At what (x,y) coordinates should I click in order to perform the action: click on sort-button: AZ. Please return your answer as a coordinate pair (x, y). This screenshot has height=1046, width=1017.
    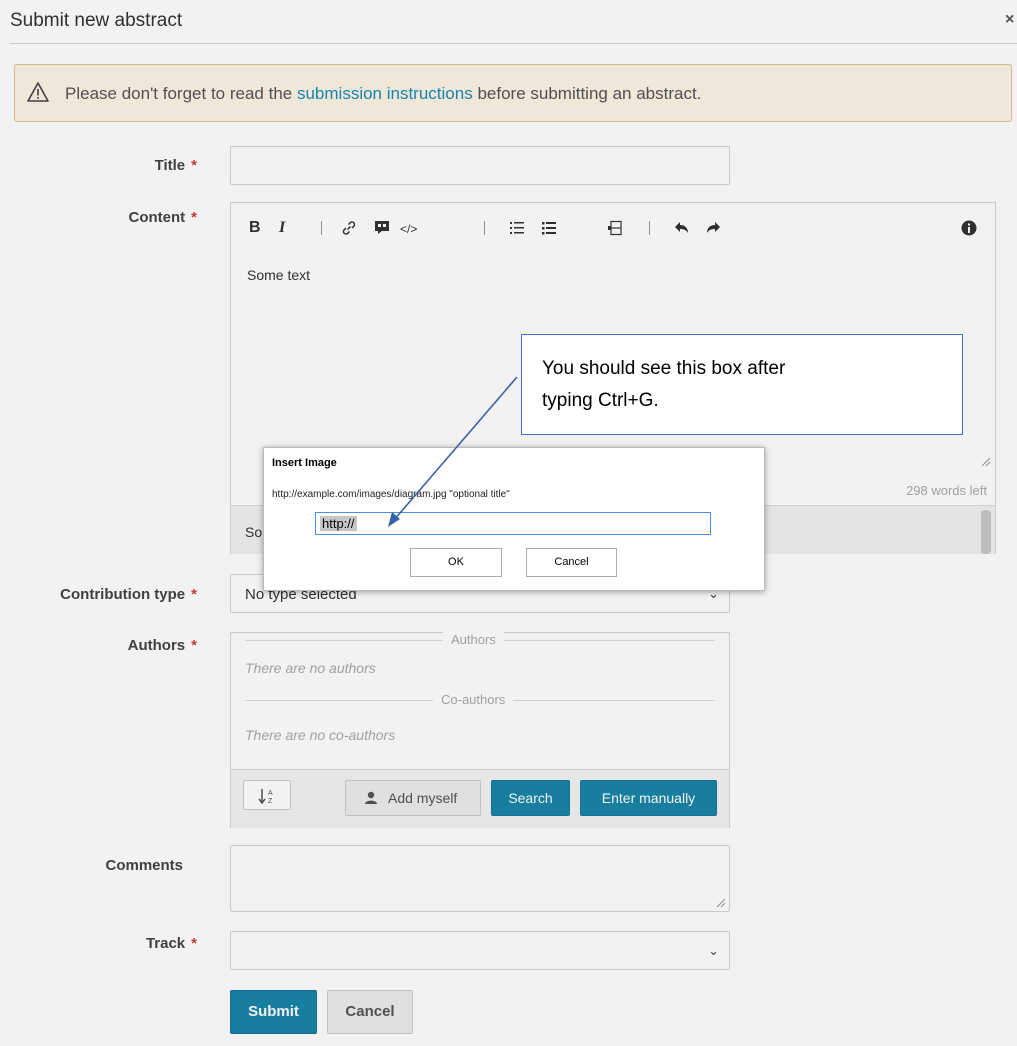
    Looking at the image, I should click on (267, 795).